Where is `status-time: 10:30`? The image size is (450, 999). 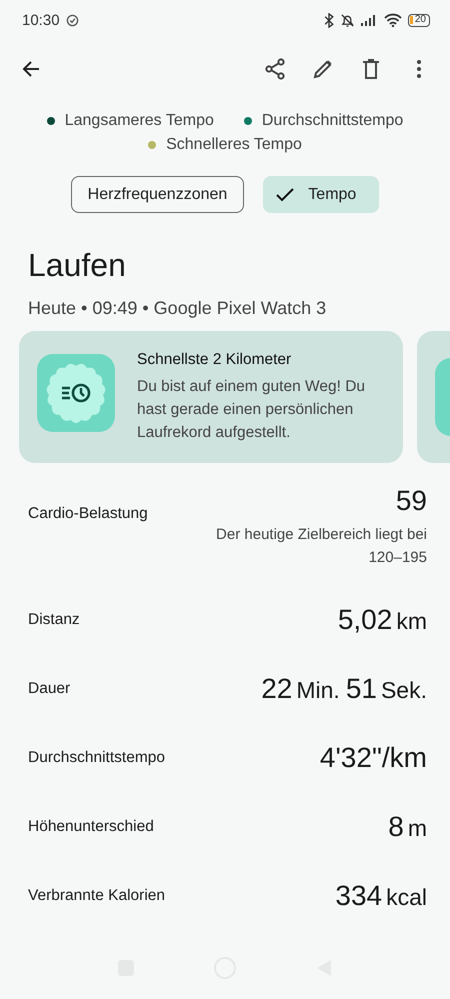
status-time: 10:30 is located at coordinates (41, 20).